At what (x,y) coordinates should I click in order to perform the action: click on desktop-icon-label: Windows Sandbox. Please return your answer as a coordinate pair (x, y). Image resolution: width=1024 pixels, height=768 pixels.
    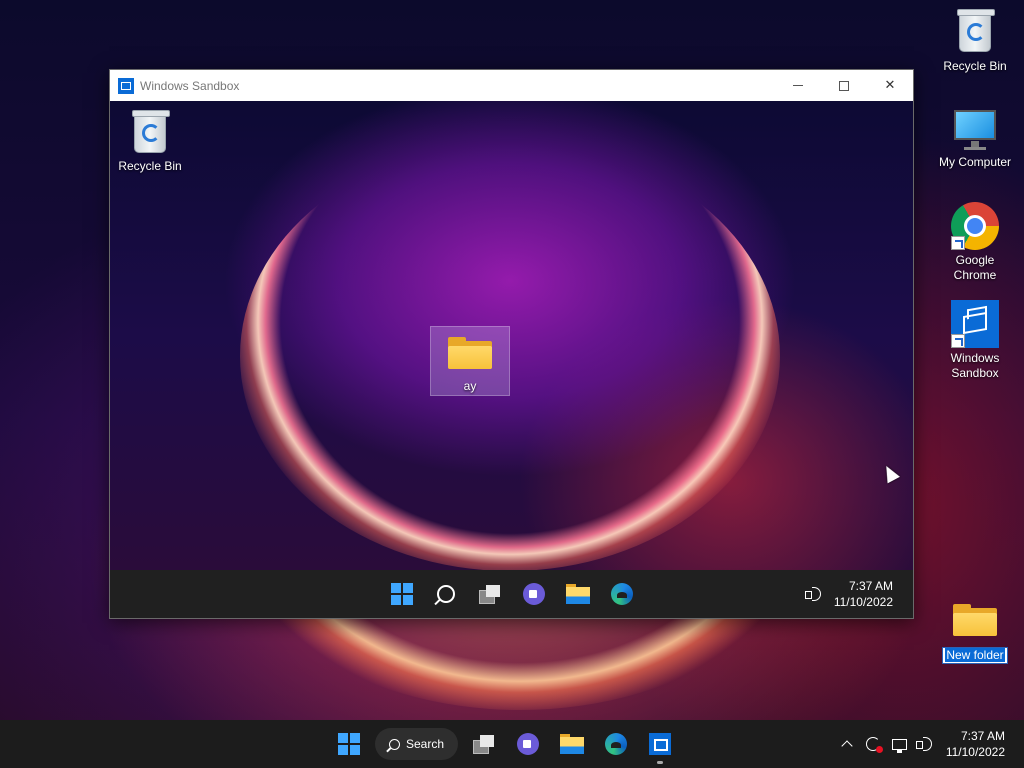
    Looking at the image, I should click on (975, 365).